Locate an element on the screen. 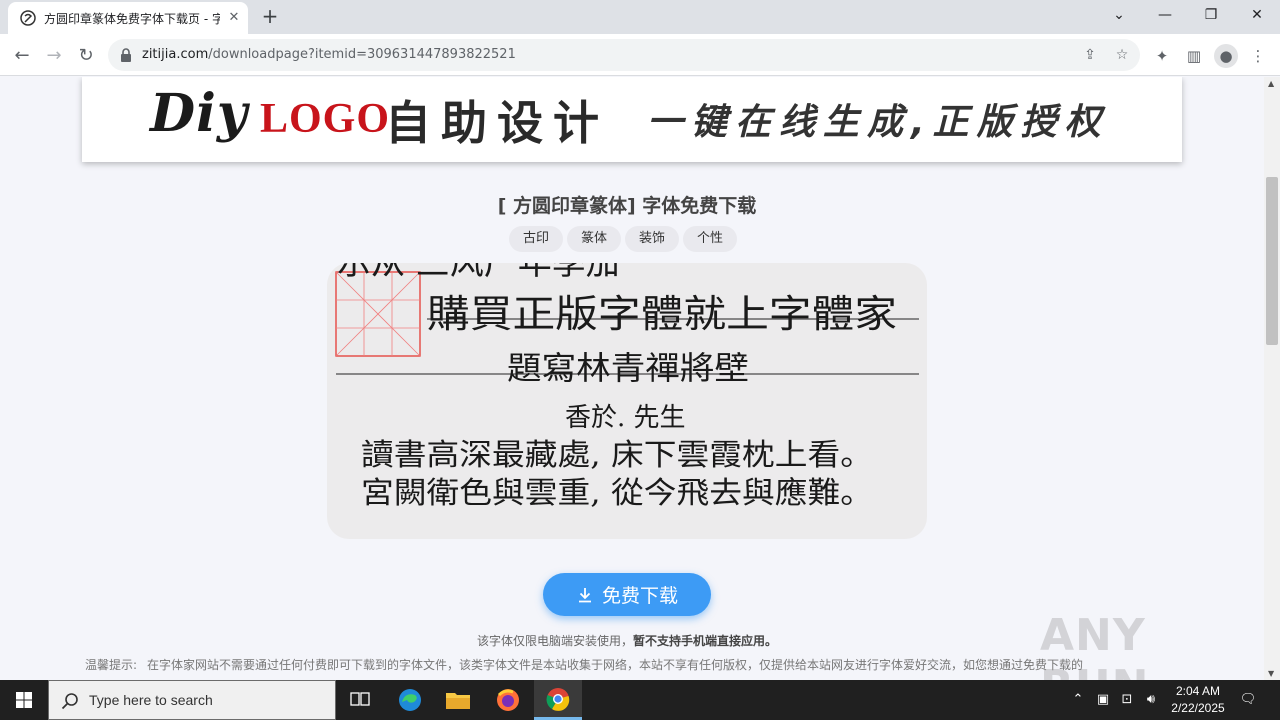  preview-line-1: 購買正版字體就上字體家 is located at coordinates (662, 314).